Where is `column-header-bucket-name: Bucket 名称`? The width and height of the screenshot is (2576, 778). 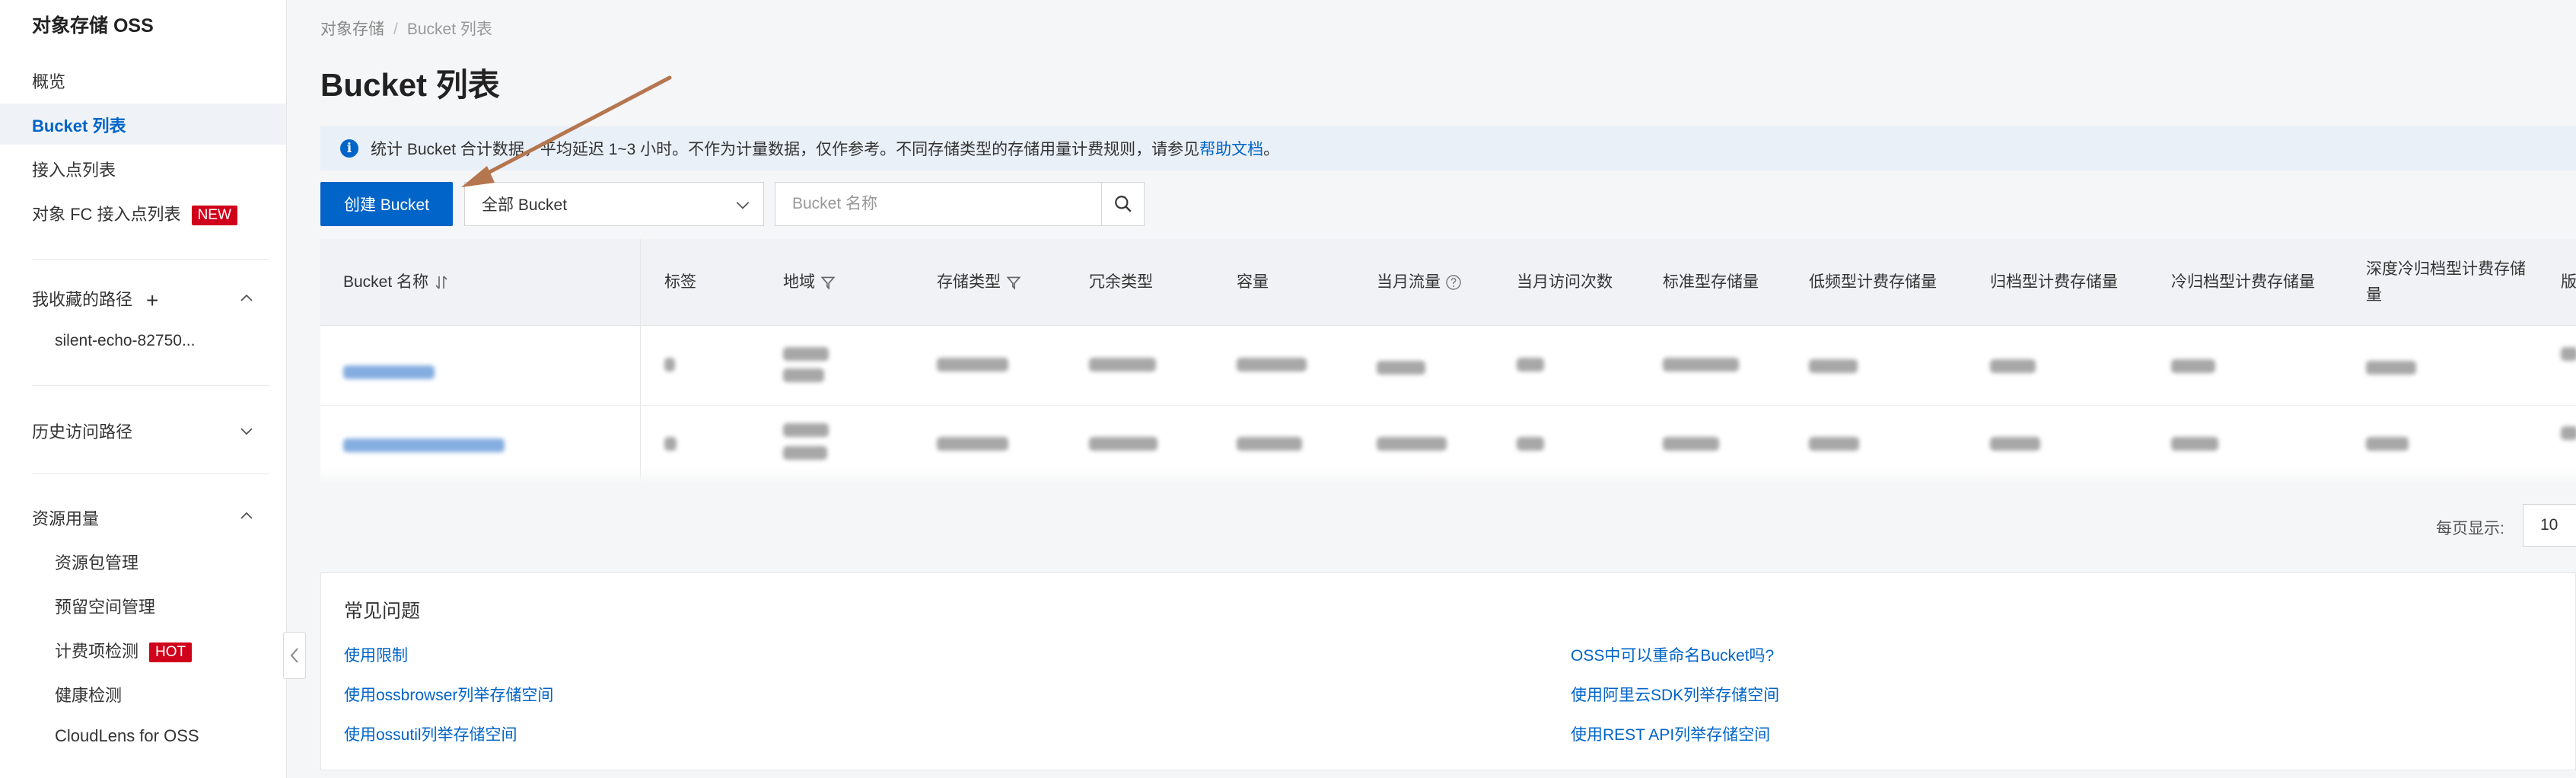 column-header-bucket-name: Bucket 名称 is located at coordinates (396, 282).